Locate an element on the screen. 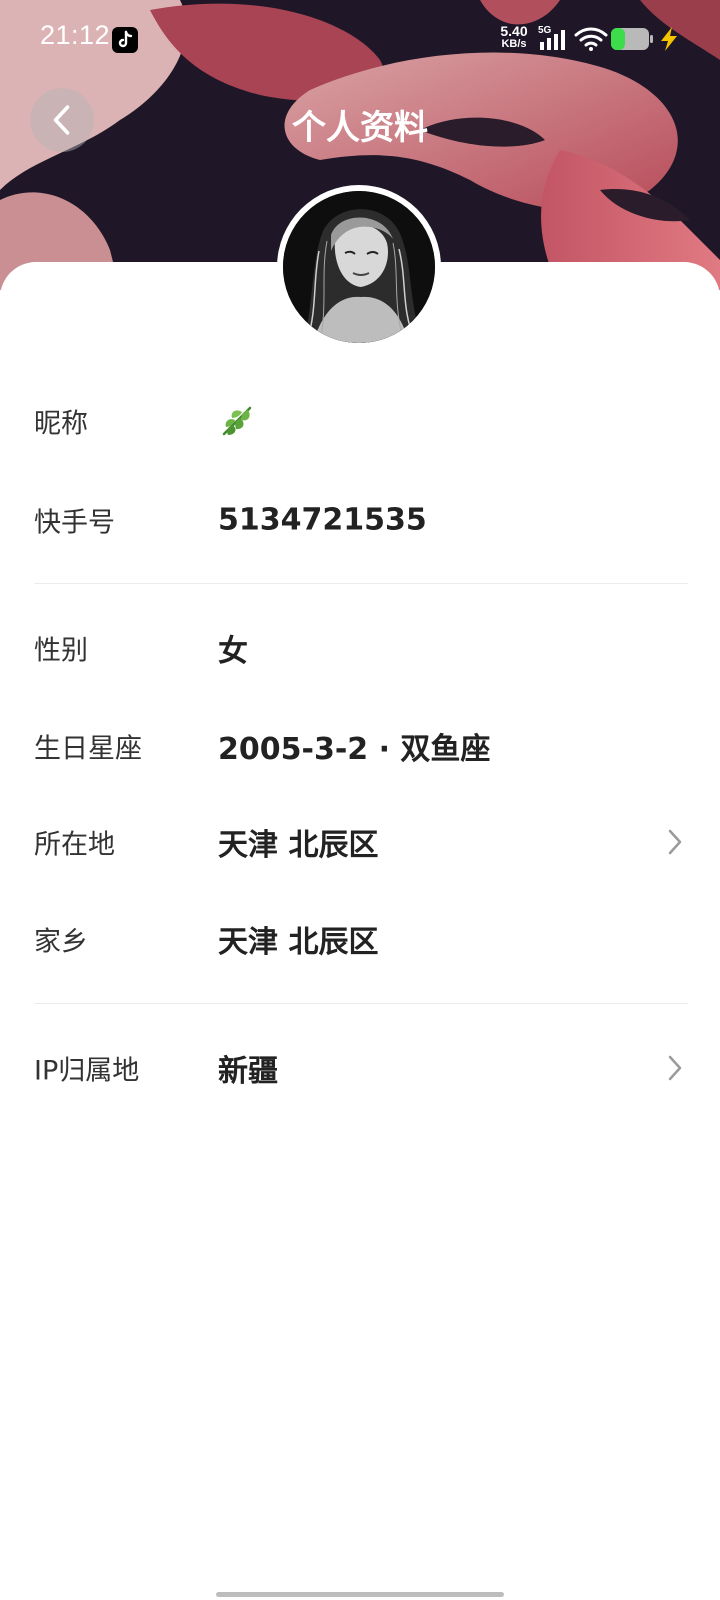 This screenshot has height=1600, width=720. nickname-value is located at coordinates (237, 421).